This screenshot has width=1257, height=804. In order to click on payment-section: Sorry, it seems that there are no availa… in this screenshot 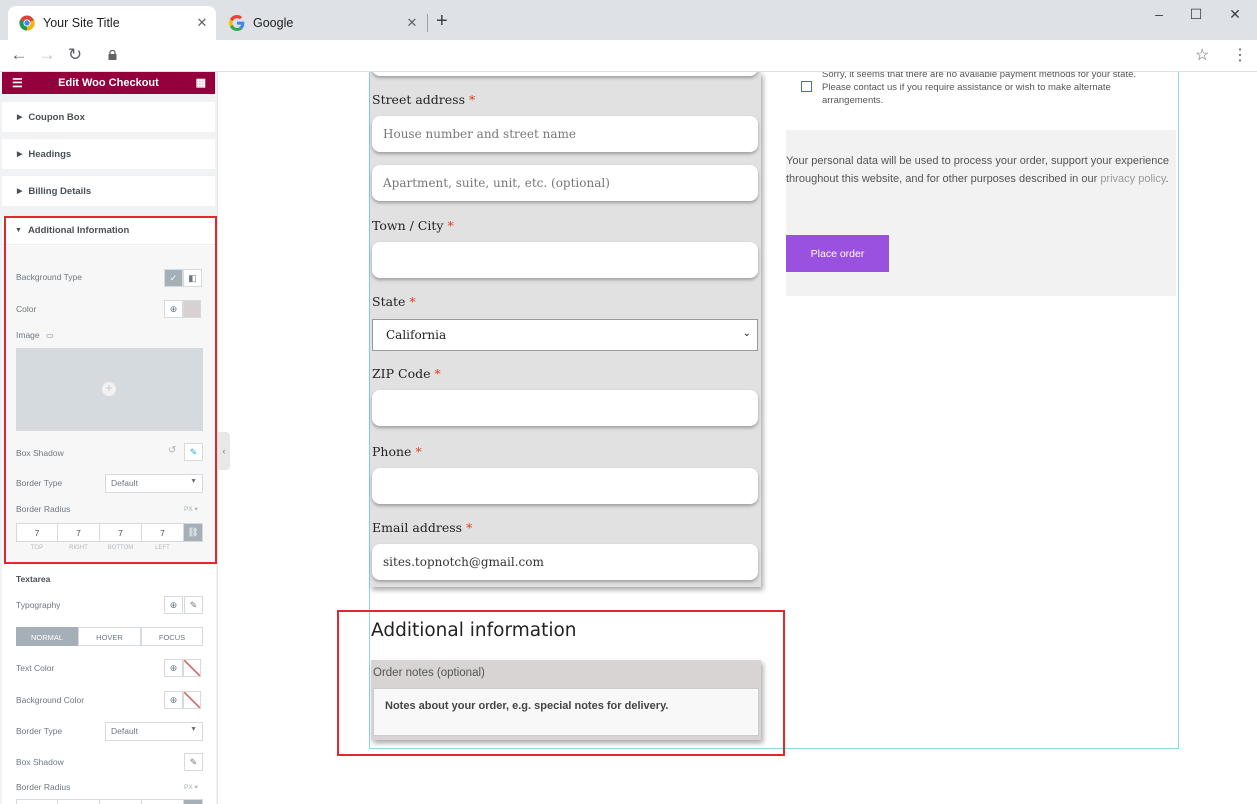, I will do `click(981, 184)`.